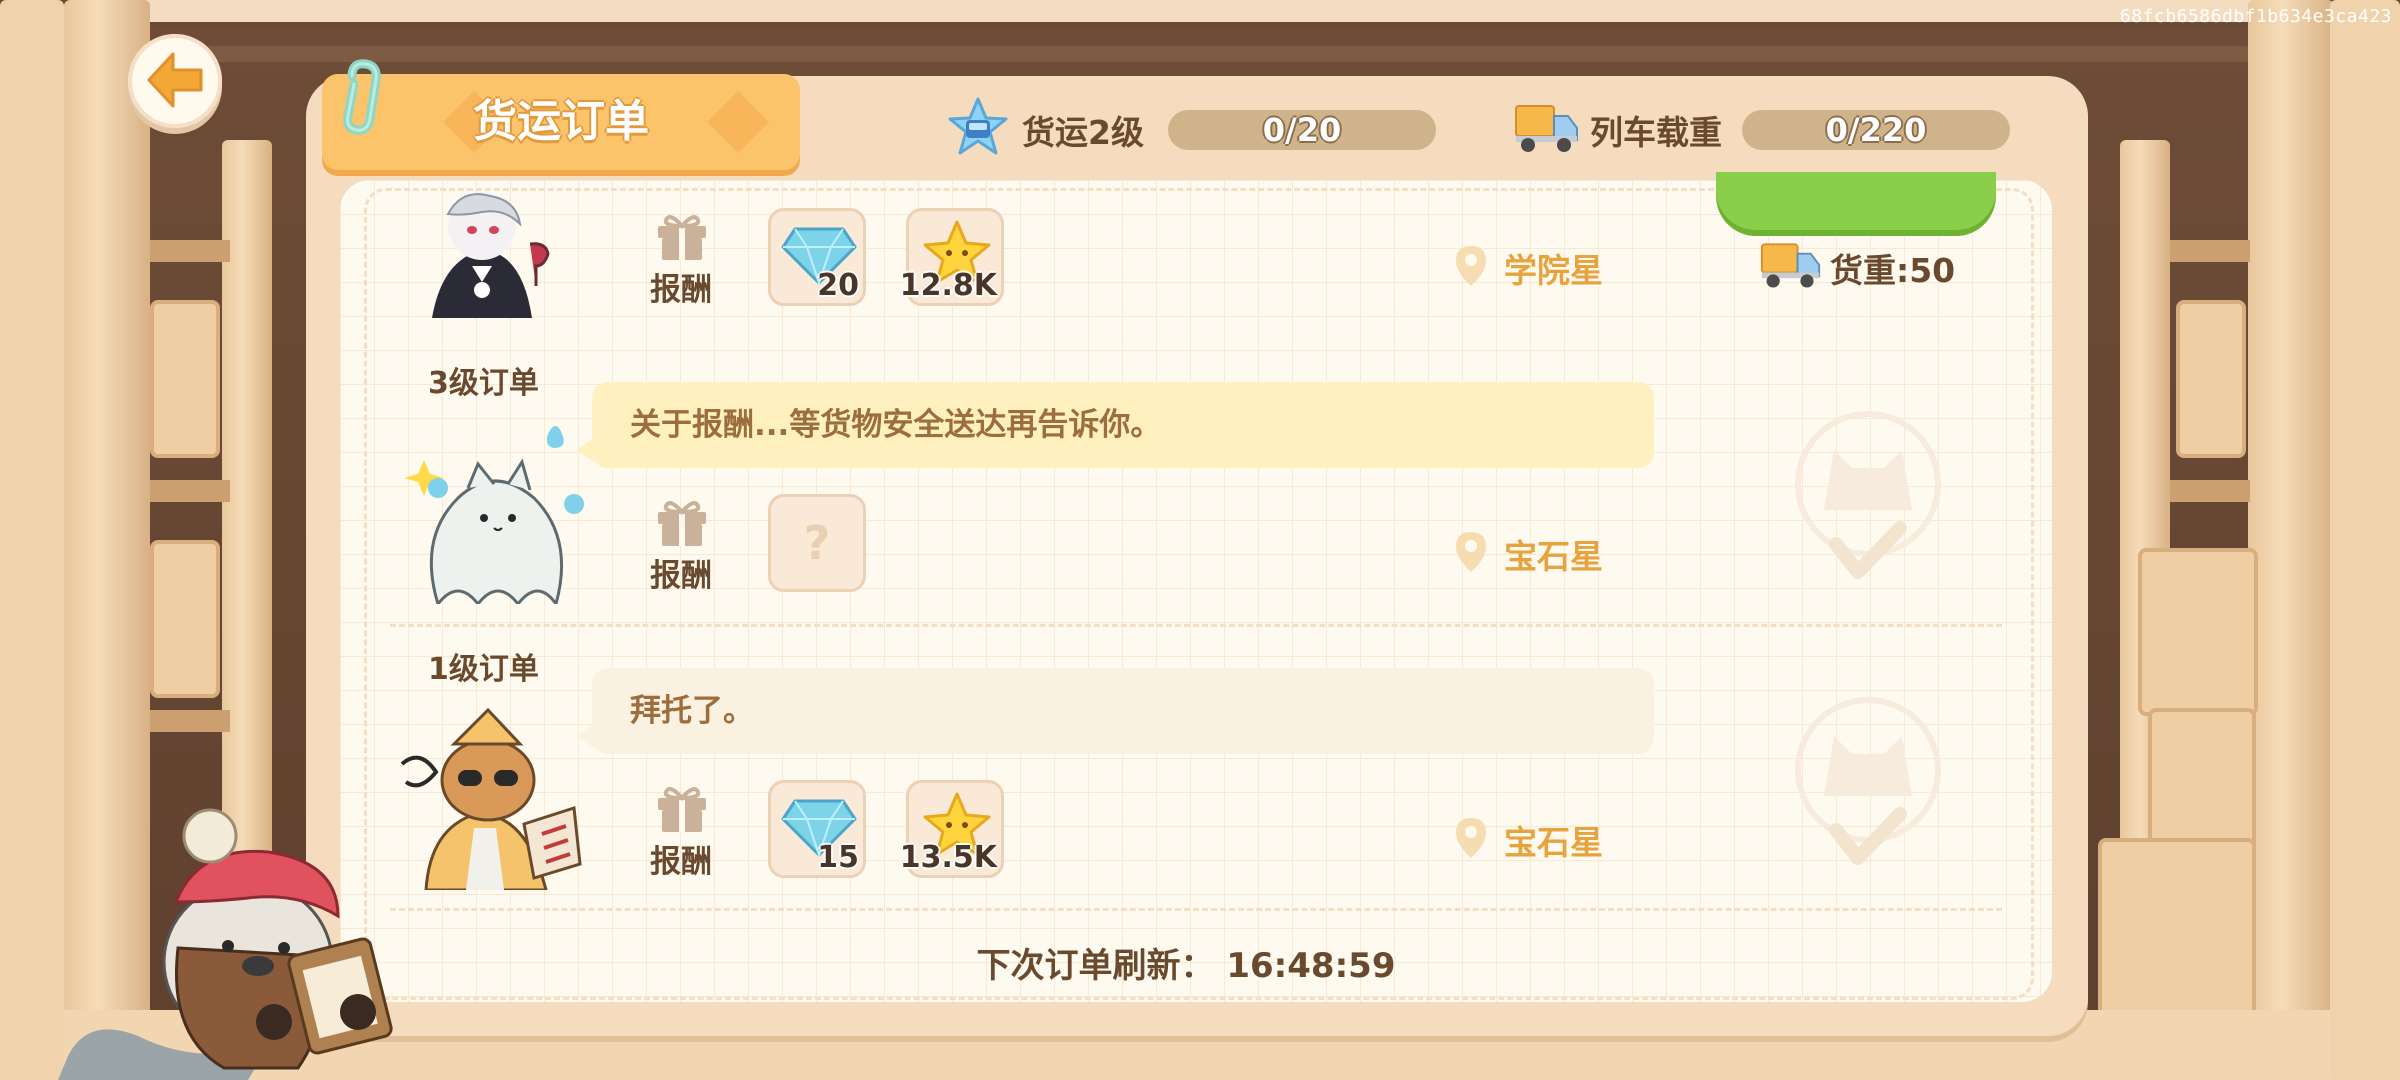 Image resolution: width=2400 pixels, height=1080 pixels. Describe the element at coordinates (838, 857) in the screenshot. I see `reward-amount: 15` at that location.